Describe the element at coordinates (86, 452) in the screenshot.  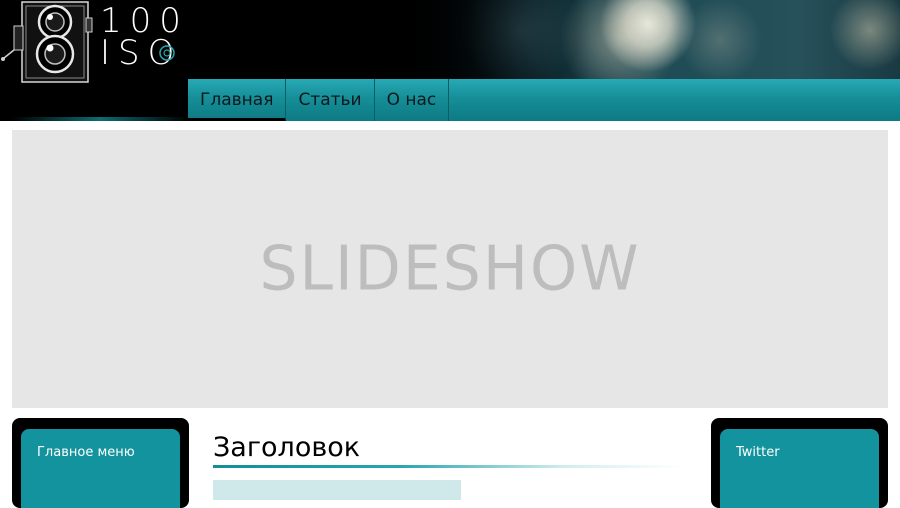
I see `main-menu-title: Главное меню` at that location.